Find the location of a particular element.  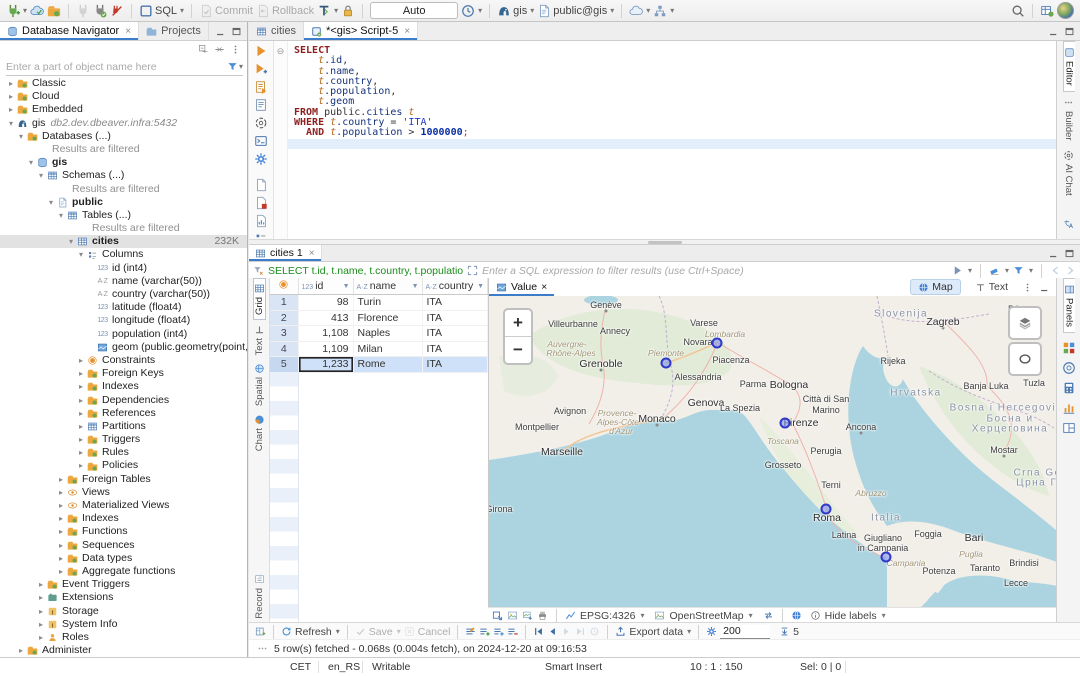

tree-item-administer: ▸ Administer is located at coordinates (123, 650).